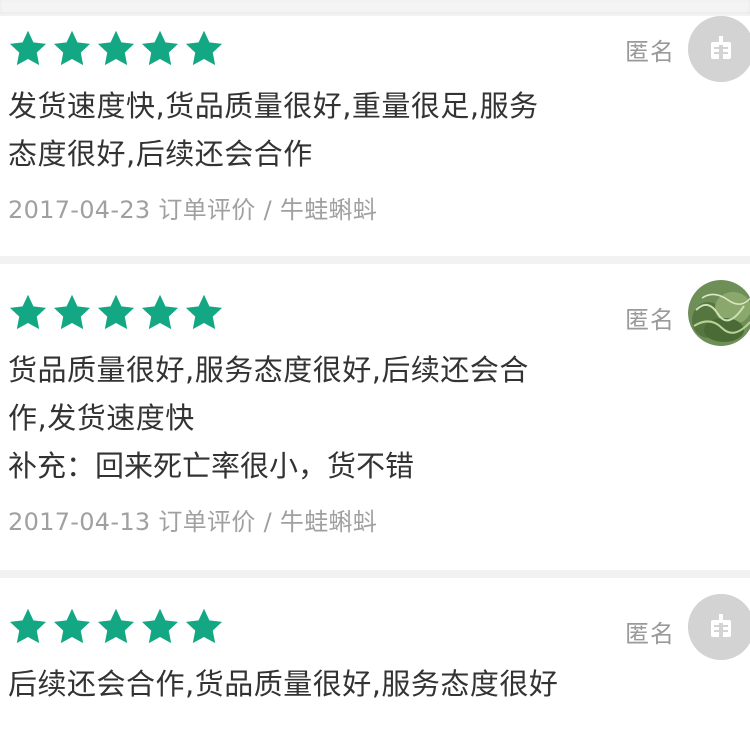  I want to click on review-date: 2017-04-13, so click(79, 522).